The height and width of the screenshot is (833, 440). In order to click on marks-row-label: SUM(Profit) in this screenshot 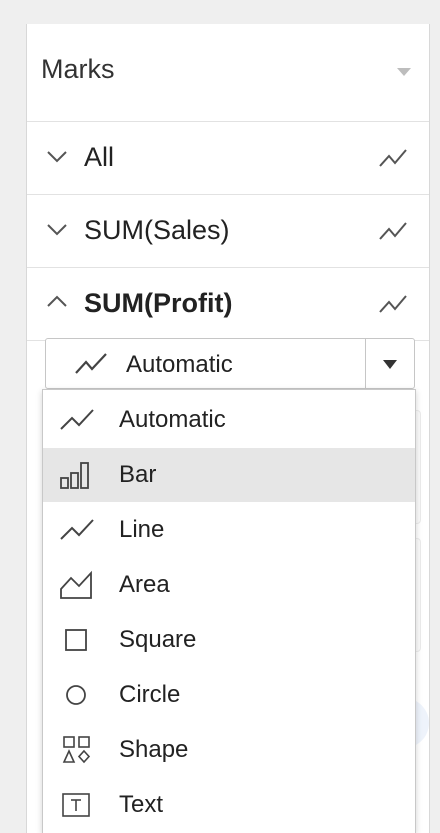, I will do `click(158, 303)`.